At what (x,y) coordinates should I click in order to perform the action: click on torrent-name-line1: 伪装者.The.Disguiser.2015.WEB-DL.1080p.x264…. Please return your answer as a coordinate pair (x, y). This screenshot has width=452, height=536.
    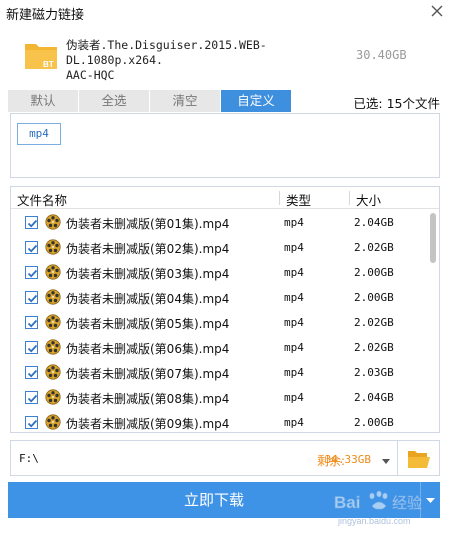
    Looking at the image, I should click on (166, 52).